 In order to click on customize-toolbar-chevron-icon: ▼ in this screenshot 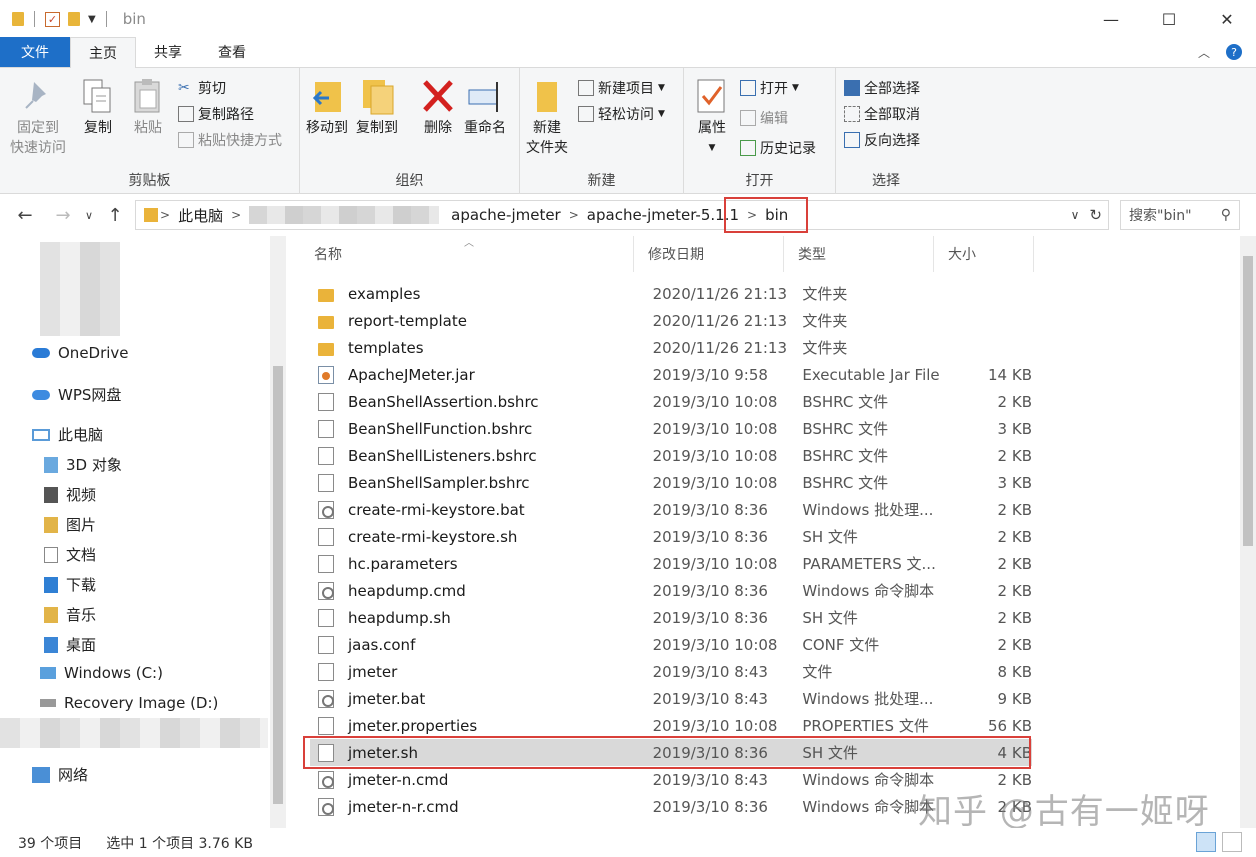, I will do `click(92, 19)`.